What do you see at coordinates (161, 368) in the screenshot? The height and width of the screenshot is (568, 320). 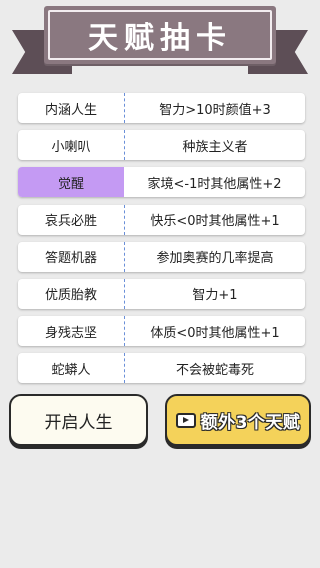 I see `talent-row: 蛇蟒人 不会被蛇毒死` at bounding box center [161, 368].